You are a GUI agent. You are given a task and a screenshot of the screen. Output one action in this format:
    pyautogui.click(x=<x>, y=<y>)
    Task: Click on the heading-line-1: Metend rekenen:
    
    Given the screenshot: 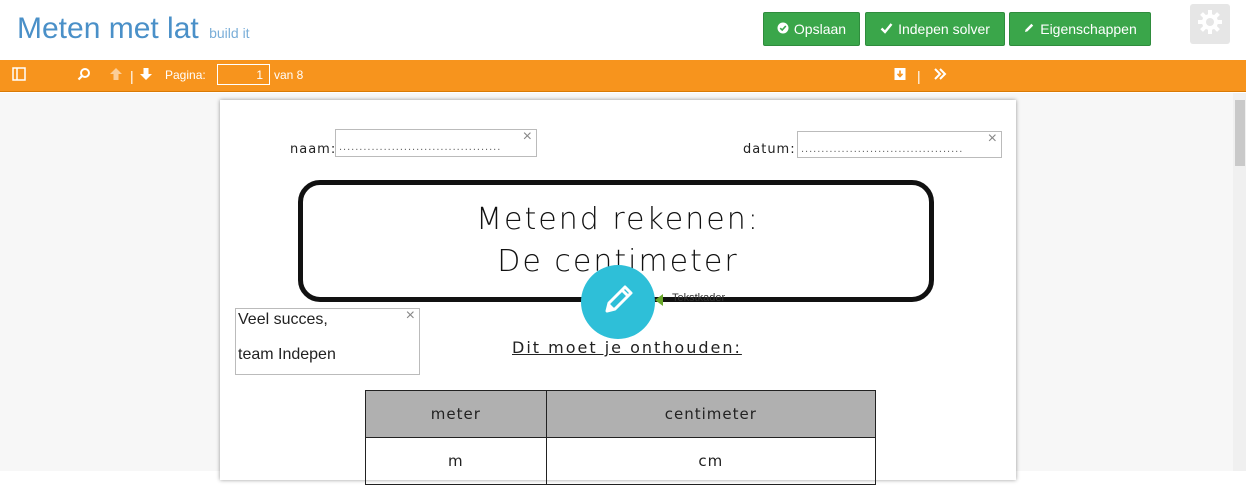 What is the action you would take?
    pyautogui.click(x=618, y=219)
    